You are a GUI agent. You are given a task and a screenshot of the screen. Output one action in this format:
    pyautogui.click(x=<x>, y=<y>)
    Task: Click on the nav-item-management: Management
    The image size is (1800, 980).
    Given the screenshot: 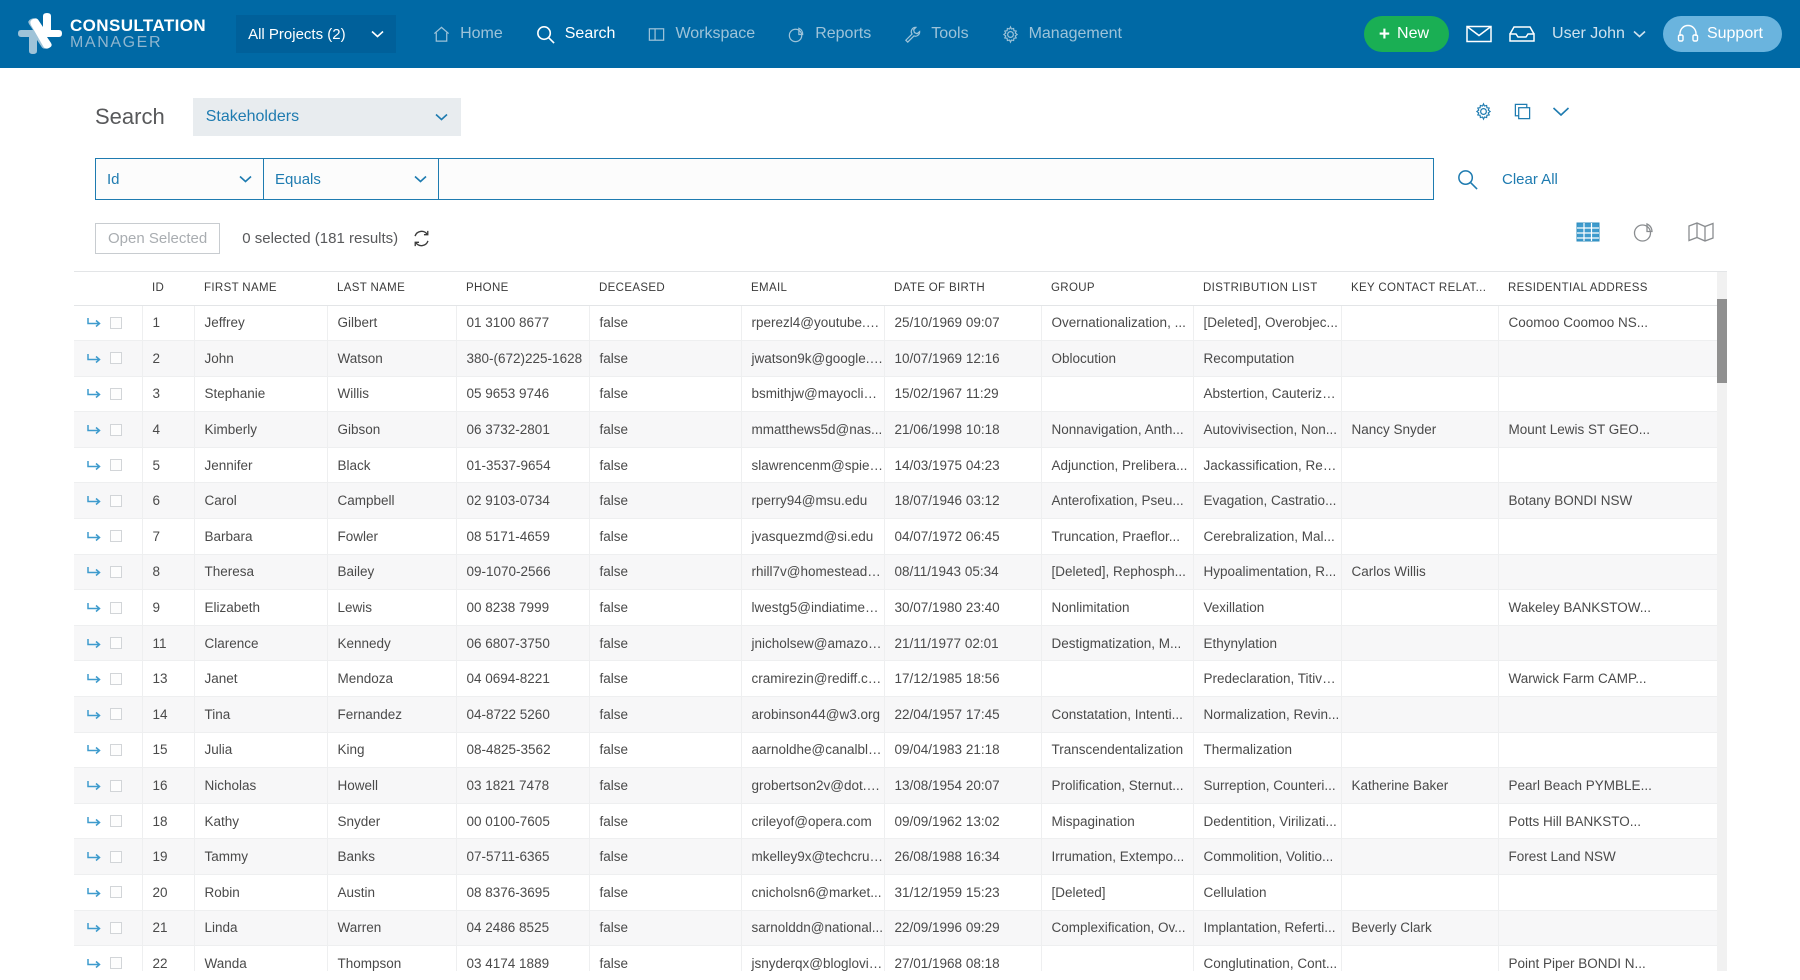 What is the action you would take?
    pyautogui.click(x=1061, y=34)
    